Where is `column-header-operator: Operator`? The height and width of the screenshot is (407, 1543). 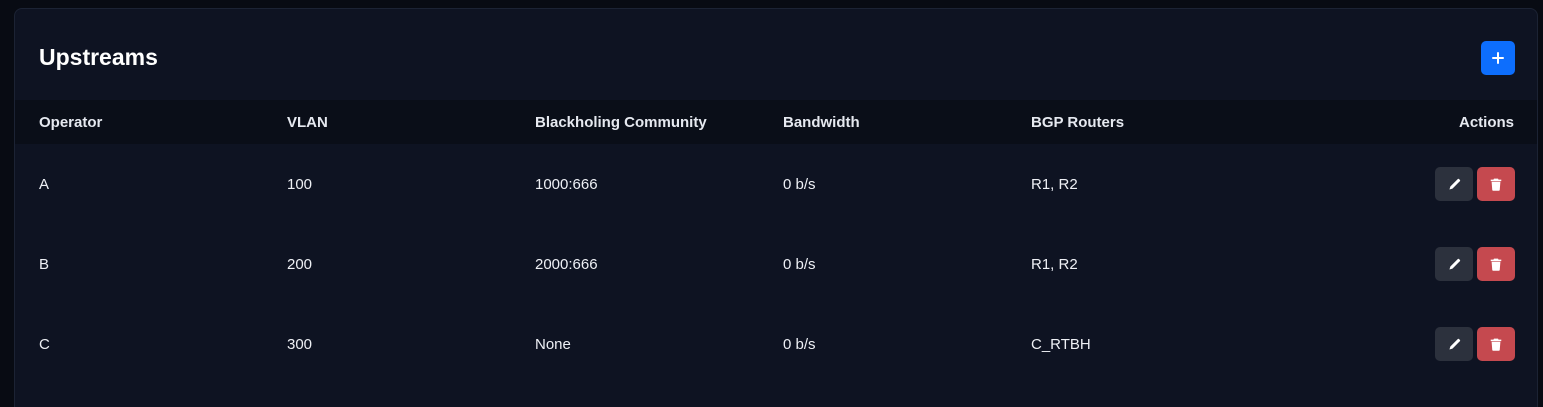 column-header-operator: Operator is located at coordinates (71, 122).